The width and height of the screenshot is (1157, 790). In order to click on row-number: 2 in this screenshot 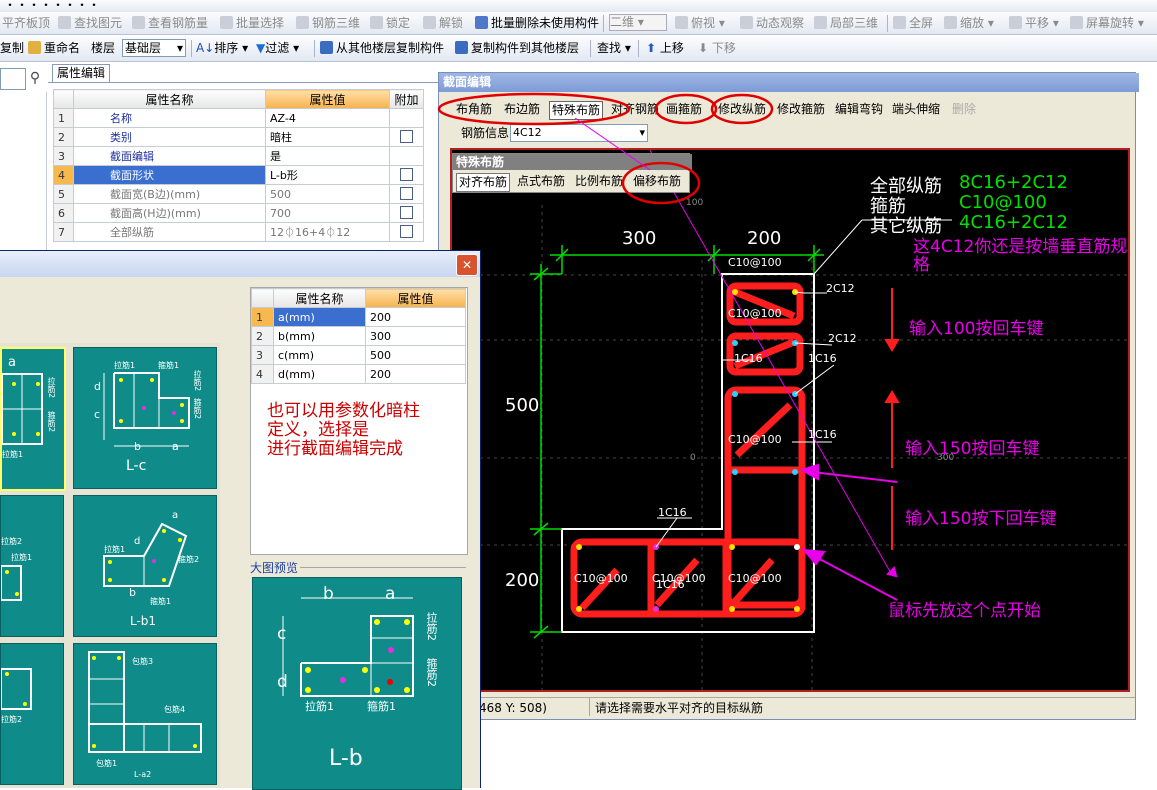, I will do `click(262, 336)`.